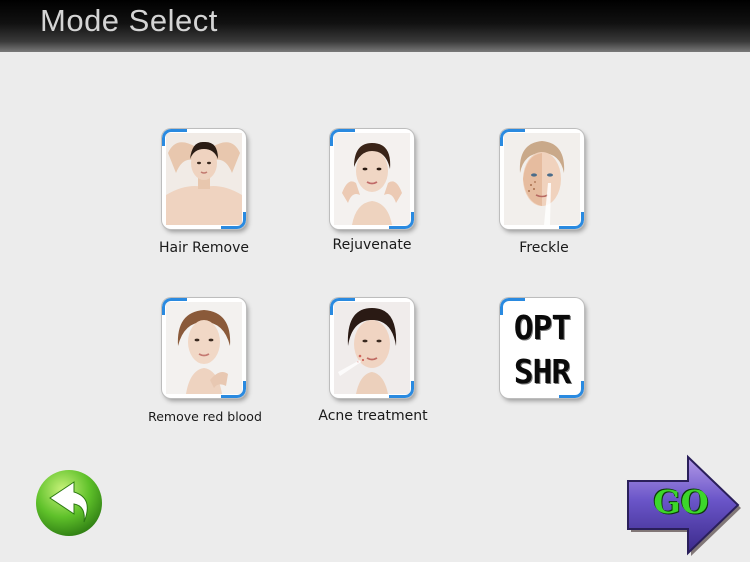 Image resolution: width=750 pixels, height=562 pixels. I want to click on mode-tile-hair-remove, so click(204, 179).